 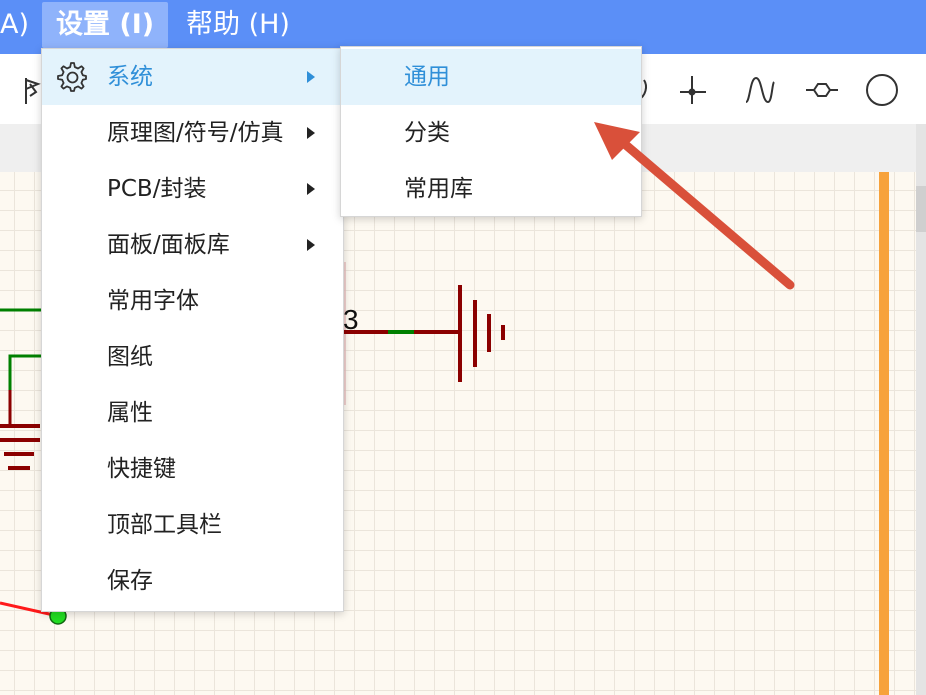 What do you see at coordinates (157, 189) in the screenshot?
I see `menu-item-label: PCB/封装` at bounding box center [157, 189].